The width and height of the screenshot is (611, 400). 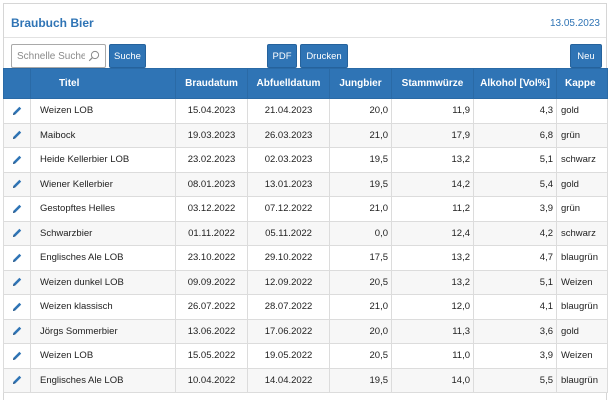 What do you see at coordinates (574, 23) in the screenshot?
I see `current-date: 13.05.2023` at bounding box center [574, 23].